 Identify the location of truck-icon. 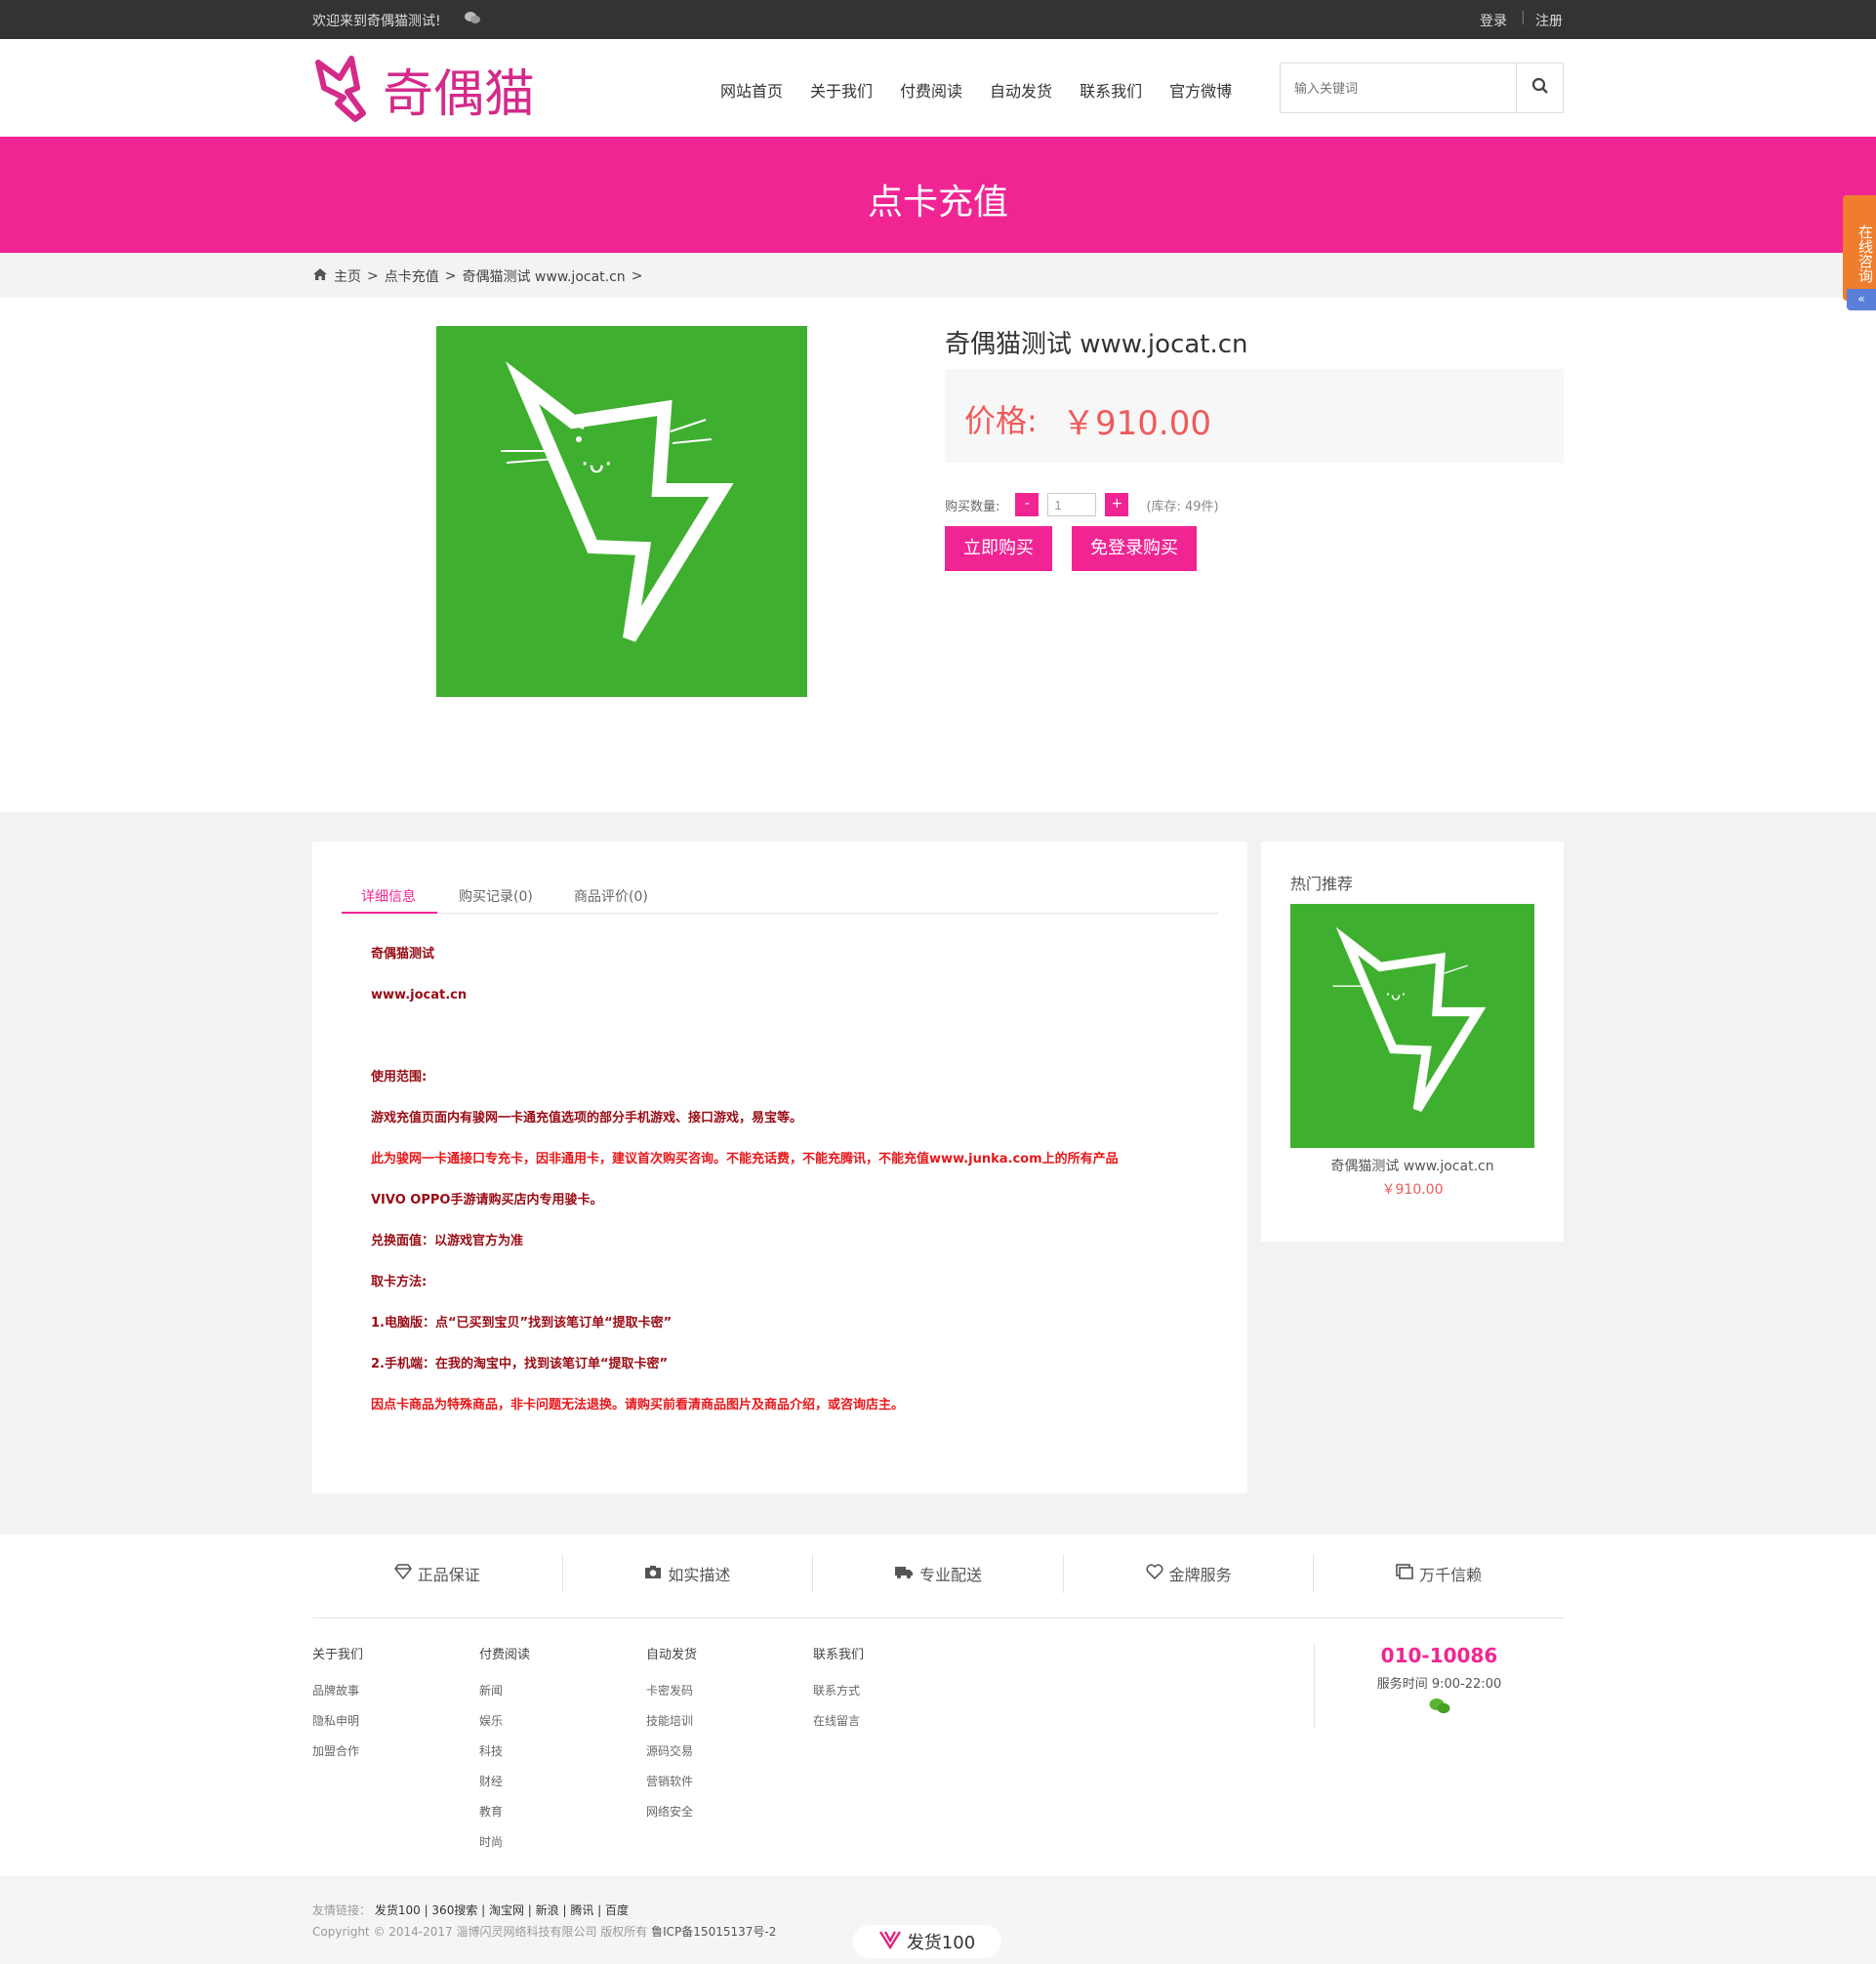
(904, 1574).